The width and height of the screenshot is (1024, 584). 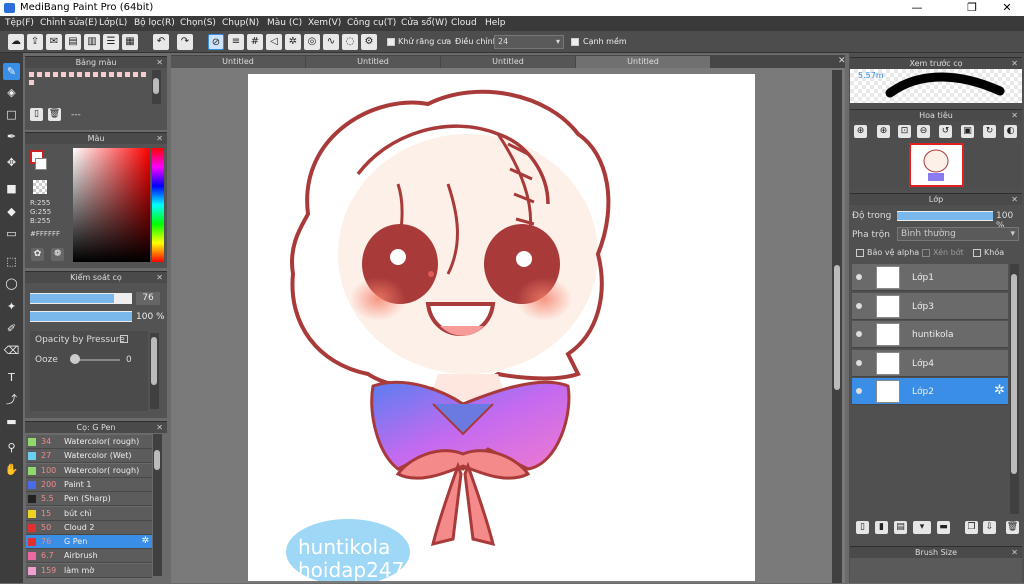 I want to click on text-tool-icon: T, so click(x=11, y=377).